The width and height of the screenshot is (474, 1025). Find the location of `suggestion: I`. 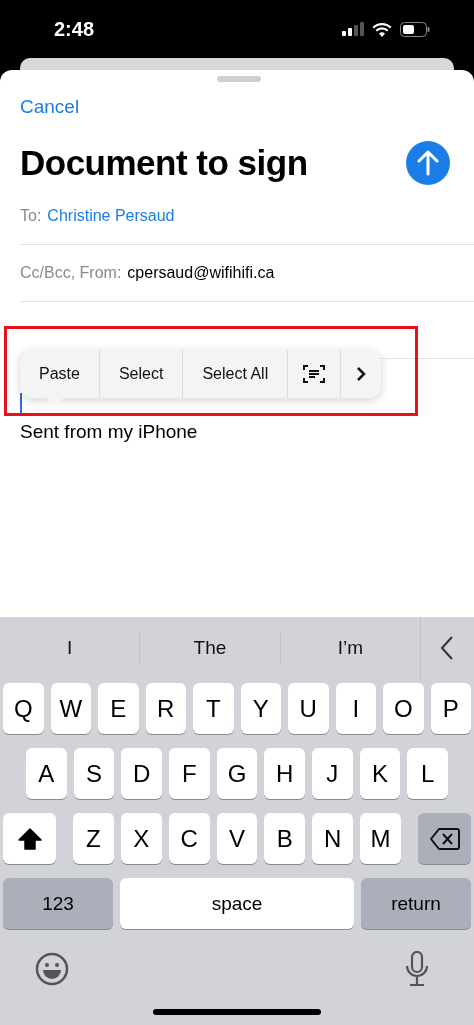

suggestion: I is located at coordinates (70, 648).